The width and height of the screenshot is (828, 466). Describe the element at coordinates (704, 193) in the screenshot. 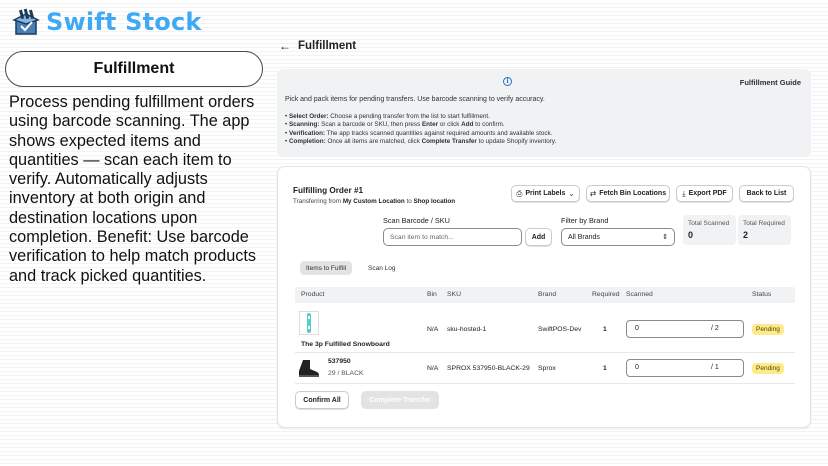

I see `export-pdf-button: ⤓ Export PDF` at that location.